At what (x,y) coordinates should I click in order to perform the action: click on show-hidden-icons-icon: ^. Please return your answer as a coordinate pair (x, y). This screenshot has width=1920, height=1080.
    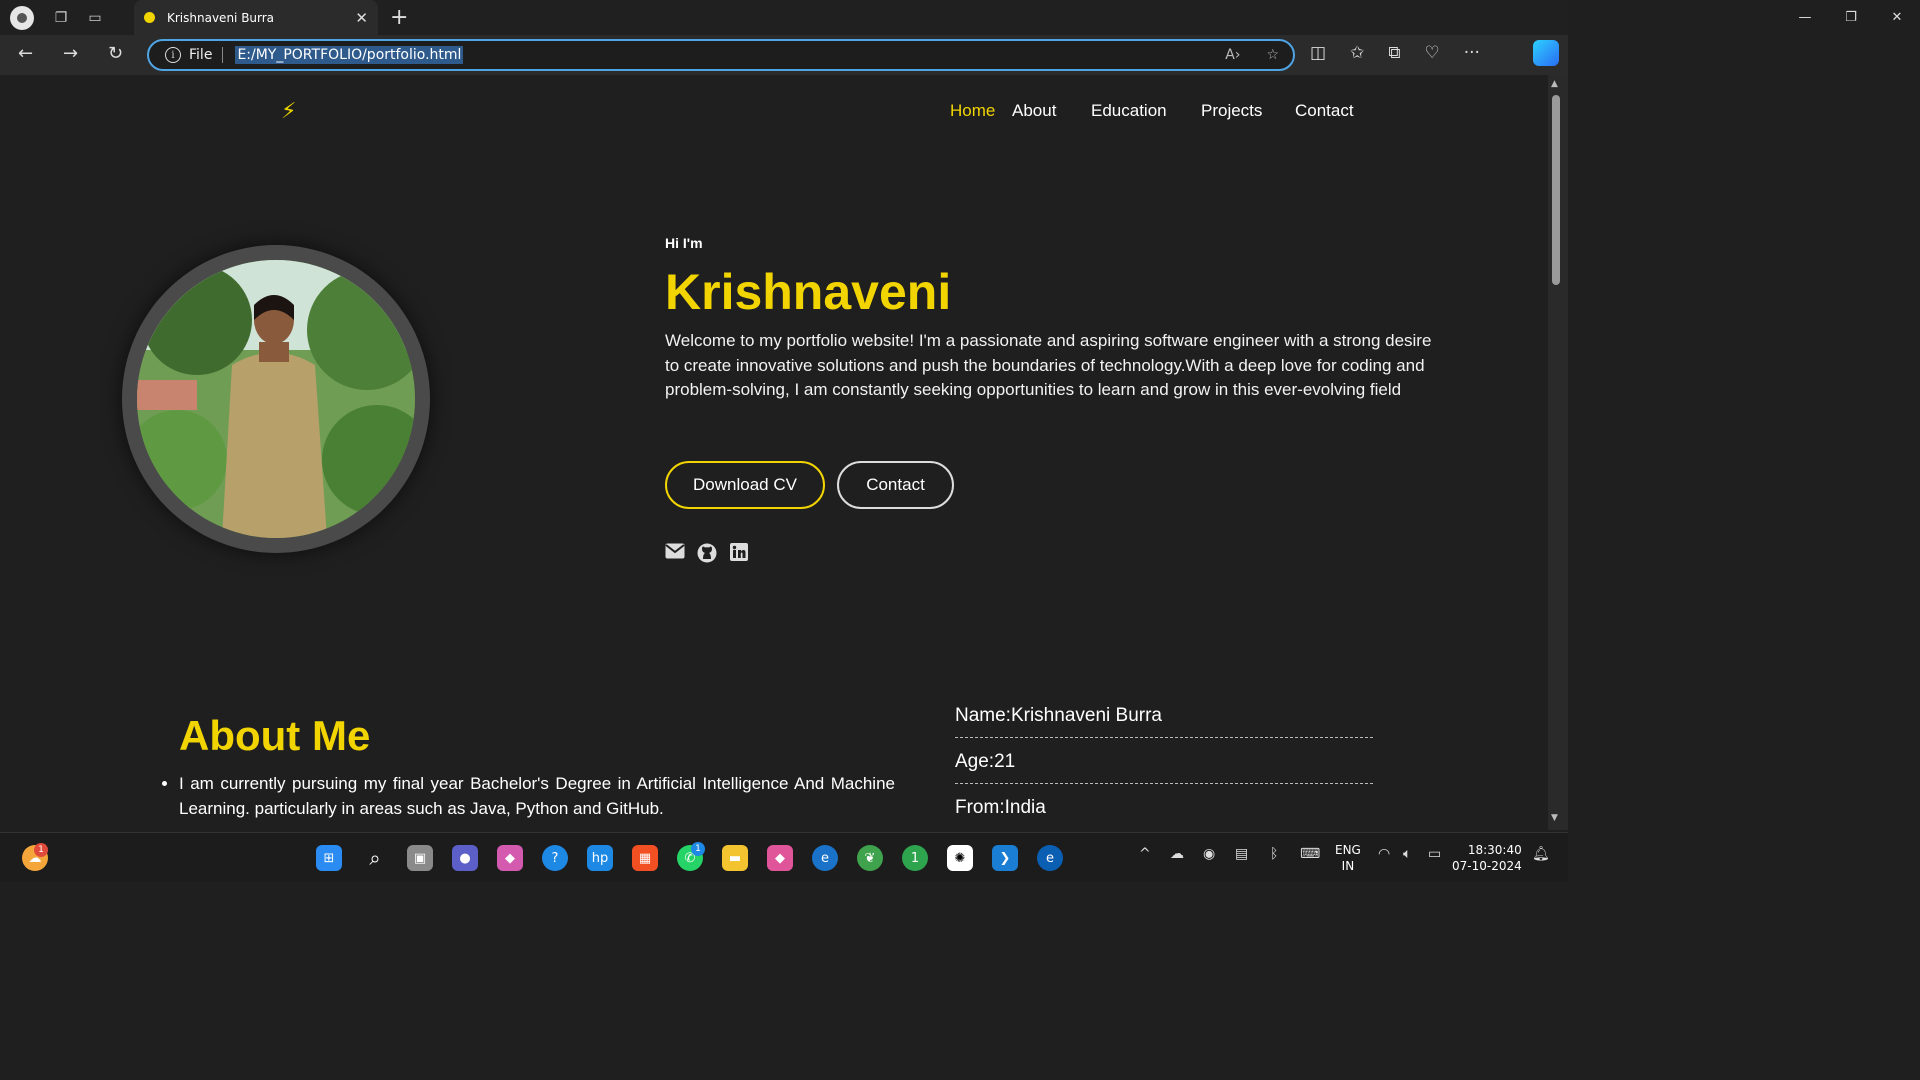
    Looking at the image, I should click on (1145, 854).